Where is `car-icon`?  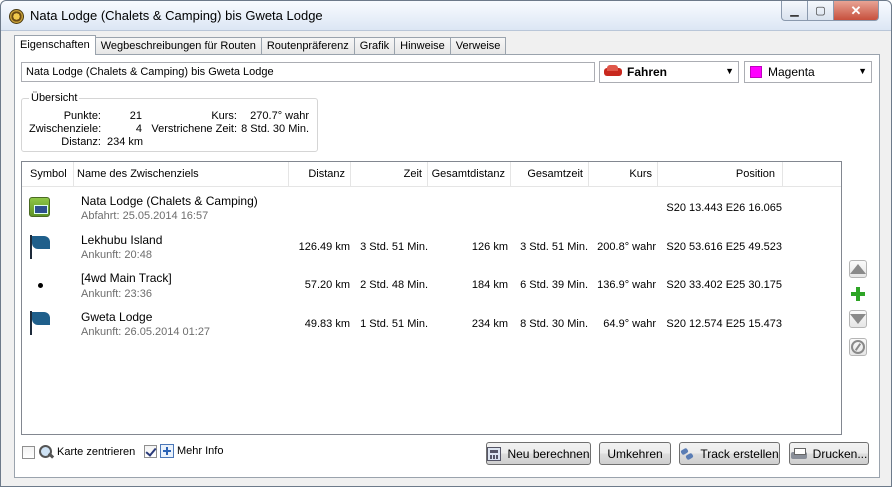 car-icon is located at coordinates (613, 72).